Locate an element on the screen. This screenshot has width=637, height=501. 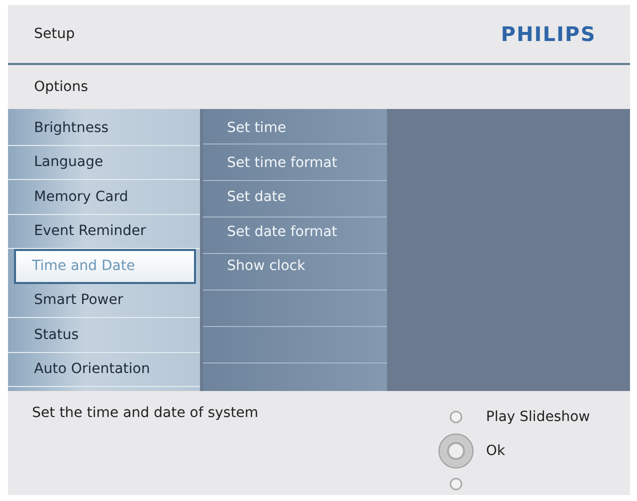
help-text: Set the time and date of system is located at coordinates (145, 414).